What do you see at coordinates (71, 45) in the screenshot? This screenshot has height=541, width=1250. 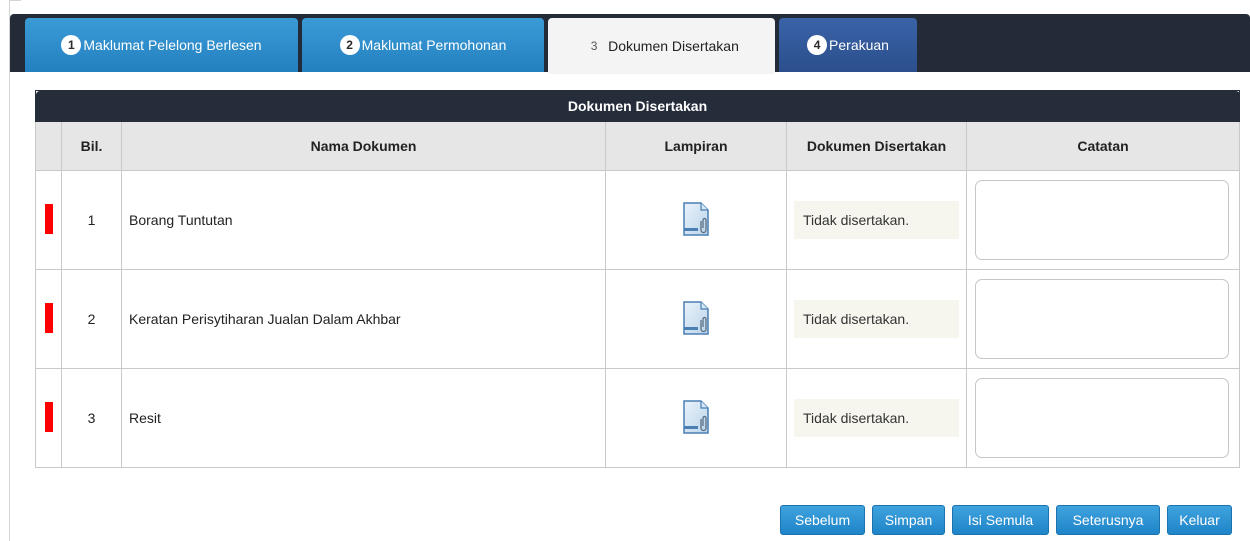 I see `tab-number-badge: 1` at bounding box center [71, 45].